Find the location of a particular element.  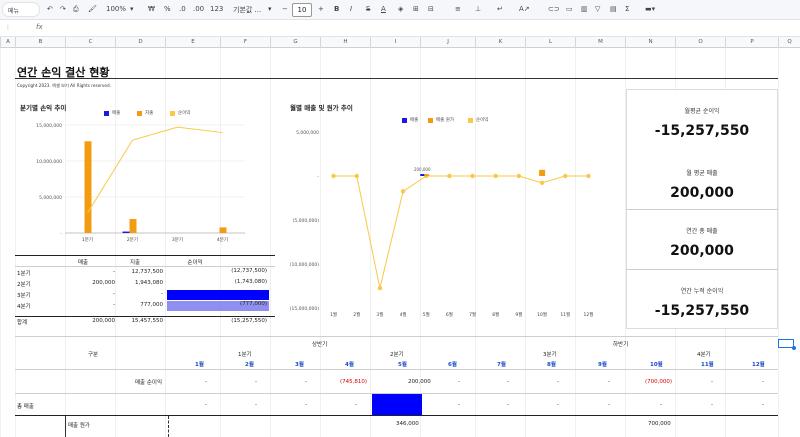

column-header: N is located at coordinates (650, 42).